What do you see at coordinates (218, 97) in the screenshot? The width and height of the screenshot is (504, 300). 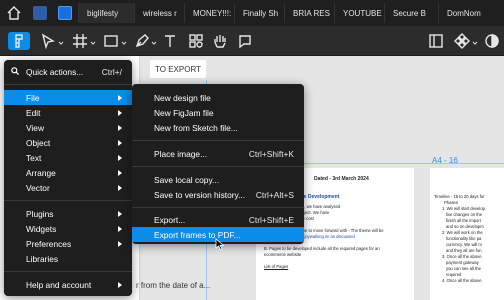 I see `menu-item-new-design-file: New design file` at bounding box center [218, 97].